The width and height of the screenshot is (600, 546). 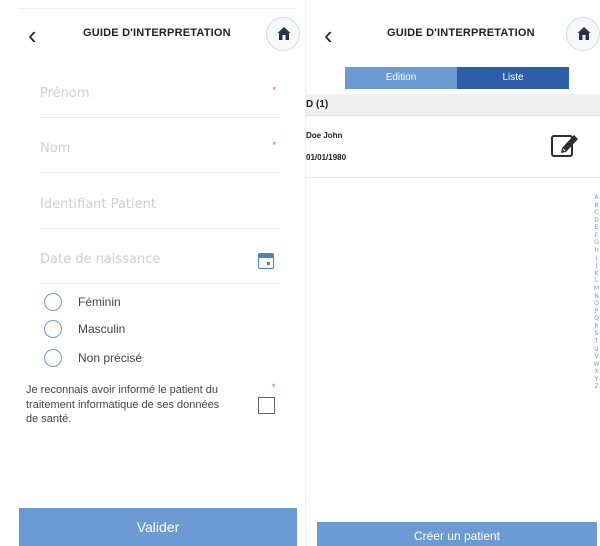 What do you see at coordinates (453, 147) in the screenshot?
I see `list-item: Doe John 01/01/1980` at bounding box center [453, 147].